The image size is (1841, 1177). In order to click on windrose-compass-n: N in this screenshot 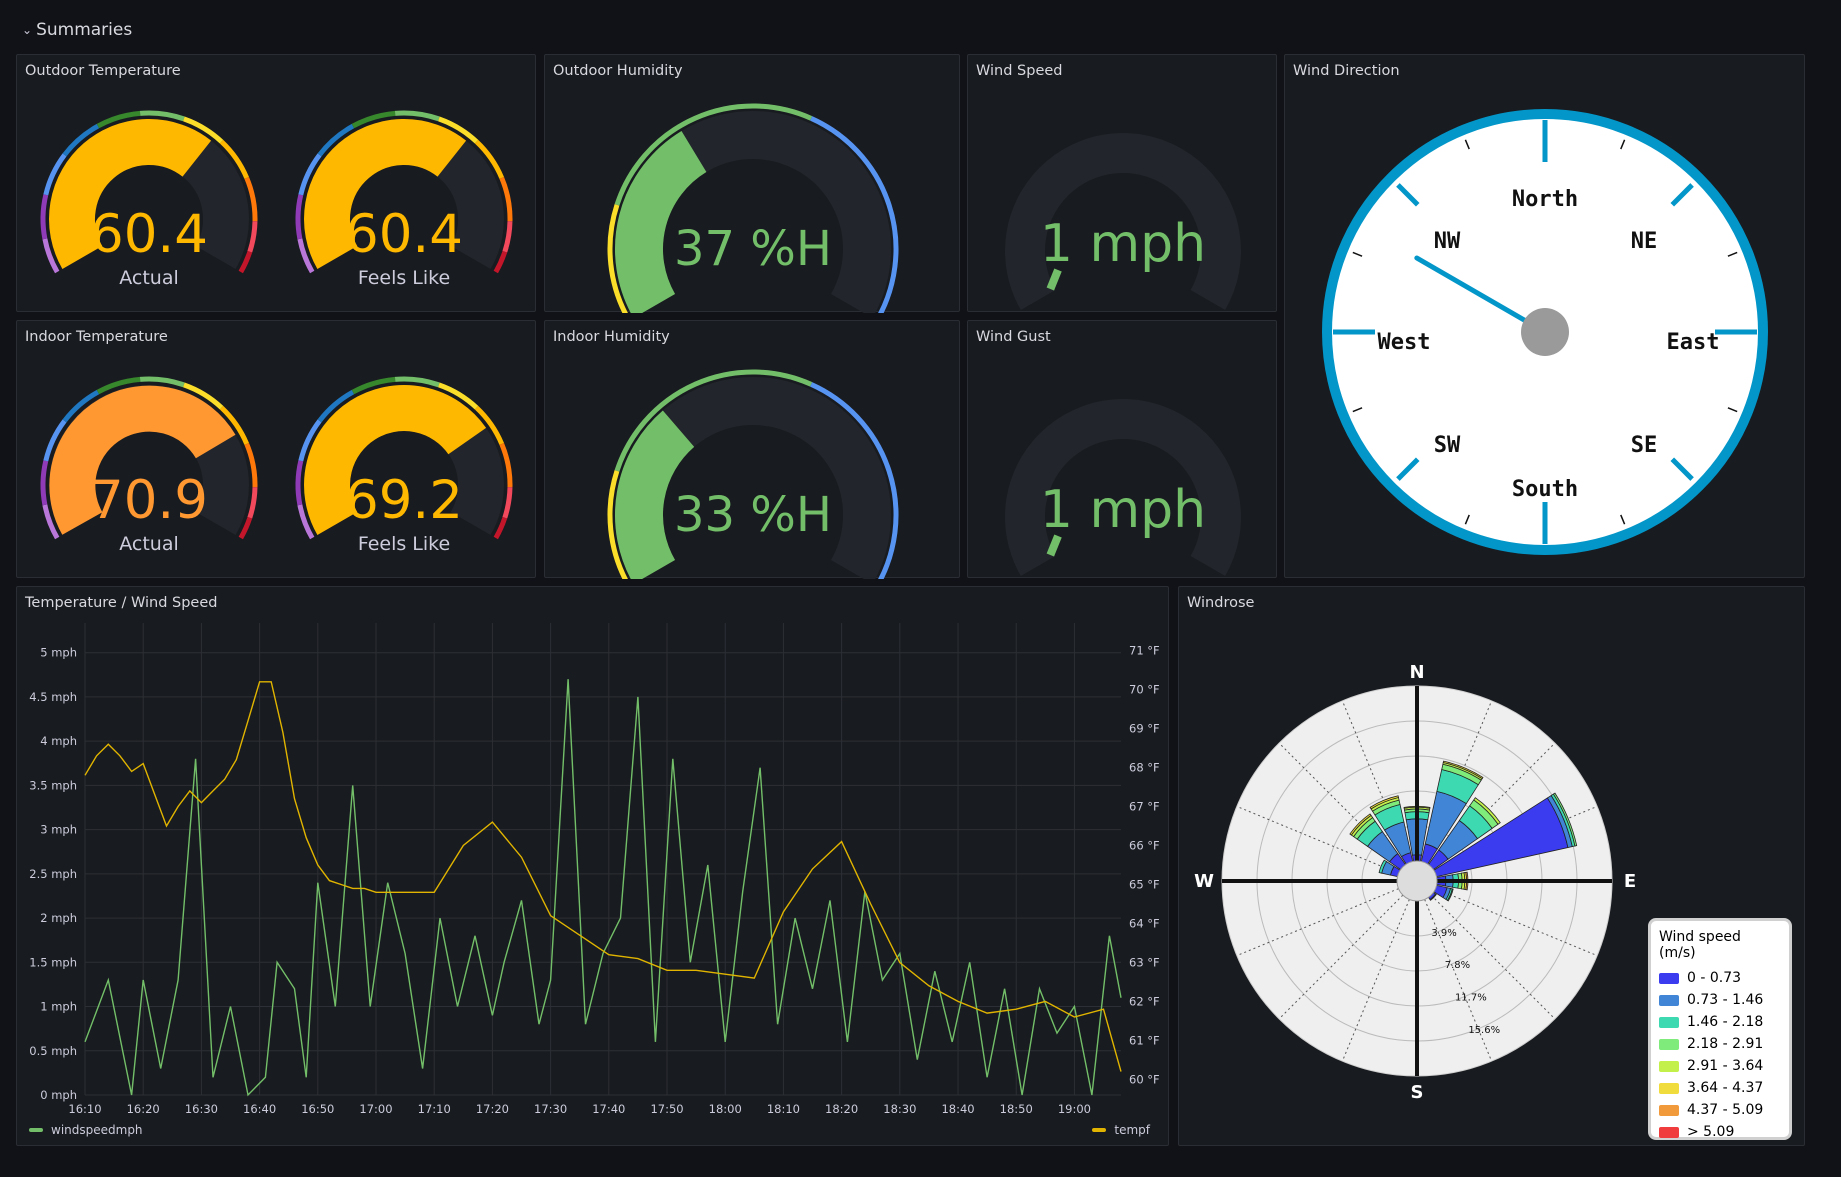, I will do `click(1416, 672)`.